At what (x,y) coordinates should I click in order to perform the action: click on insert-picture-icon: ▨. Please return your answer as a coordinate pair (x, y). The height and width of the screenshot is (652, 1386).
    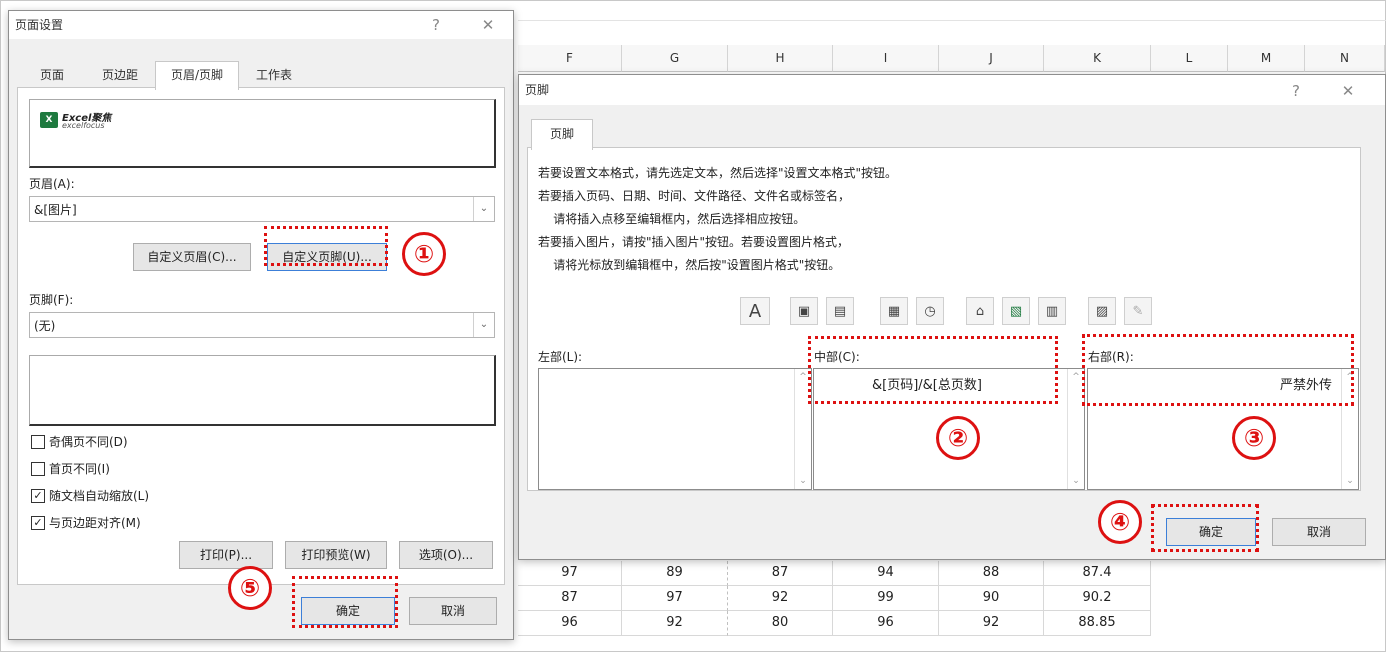
    Looking at the image, I should click on (1102, 311).